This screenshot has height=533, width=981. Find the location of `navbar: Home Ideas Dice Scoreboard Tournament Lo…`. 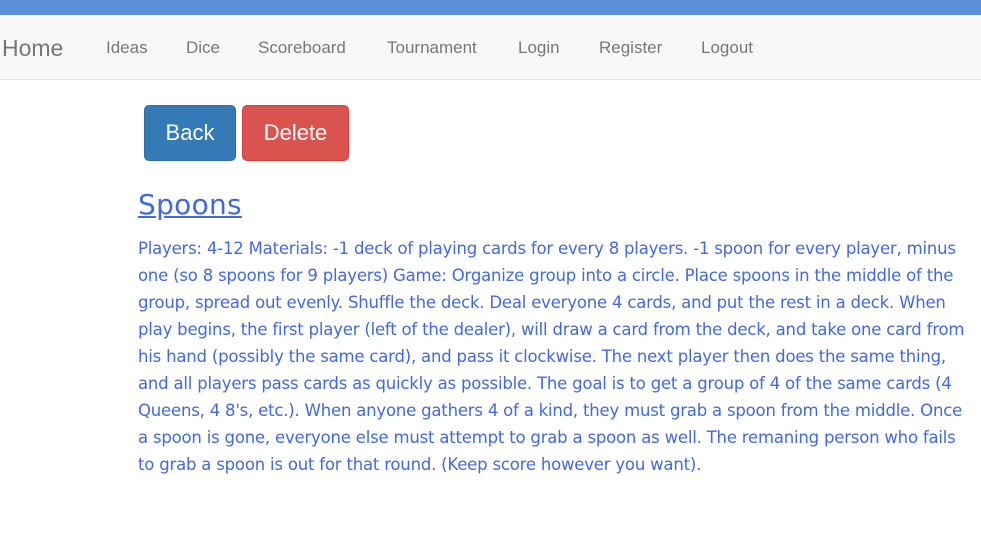

navbar: Home Ideas Dice Scoreboard Tournament Lo… is located at coordinates (490, 47).